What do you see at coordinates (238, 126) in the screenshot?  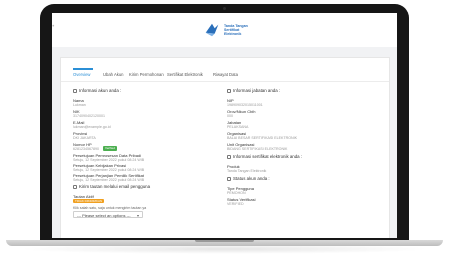 I see `position-value: PELAKSANA` at bounding box center [238, 126].